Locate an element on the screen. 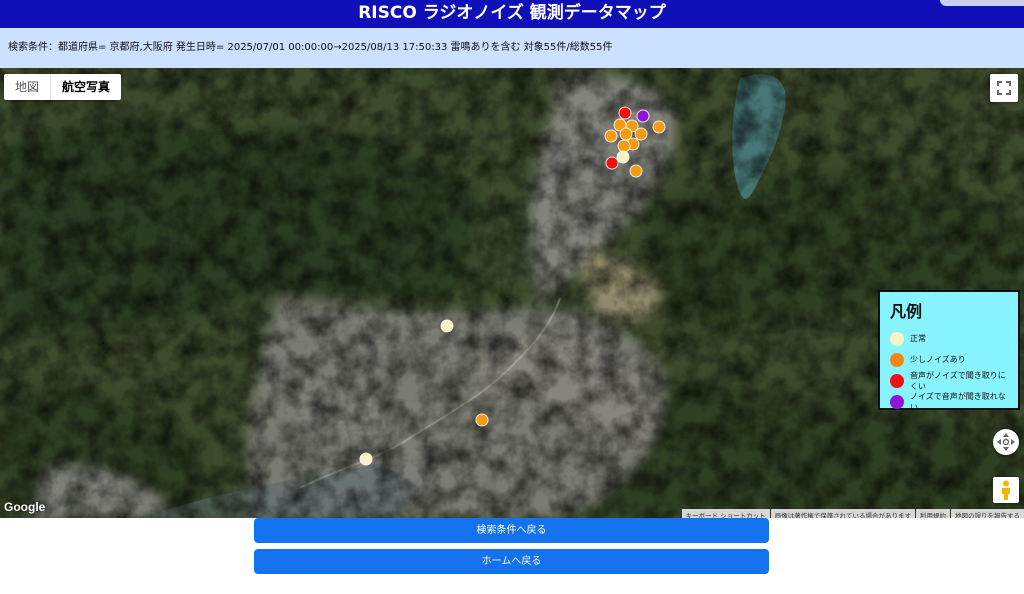  legend-swatch-hard-to-hear is located at coordinates (897, 380).